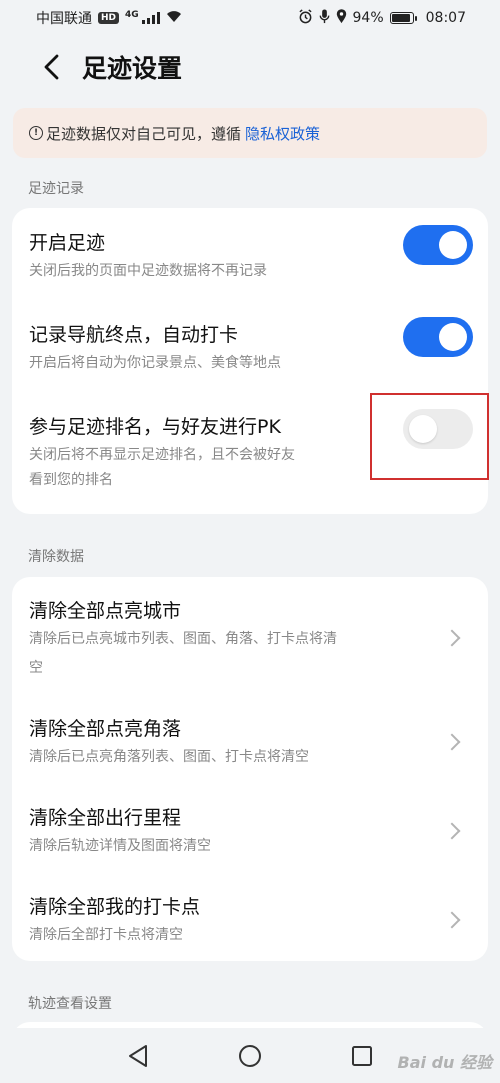 This screenshot has width=500, height=1083. What do you see at coordinates (134, 335) in the screenshot?
I see `setting-title: 记录导航终点，自动打卡` at bounding box center [134, 335].